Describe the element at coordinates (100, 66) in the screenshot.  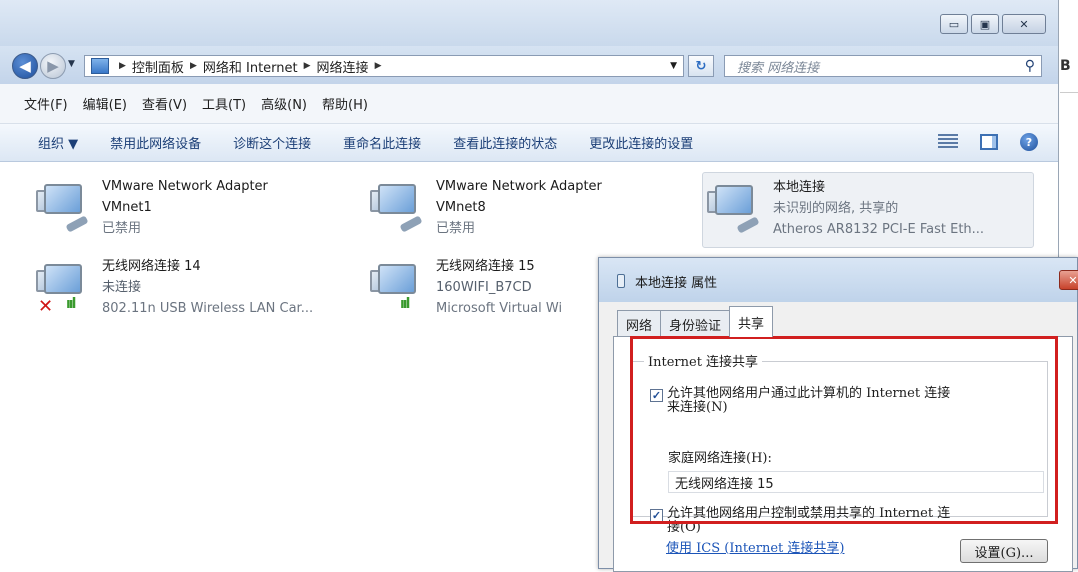
I see `control-panel-icon` at that location.